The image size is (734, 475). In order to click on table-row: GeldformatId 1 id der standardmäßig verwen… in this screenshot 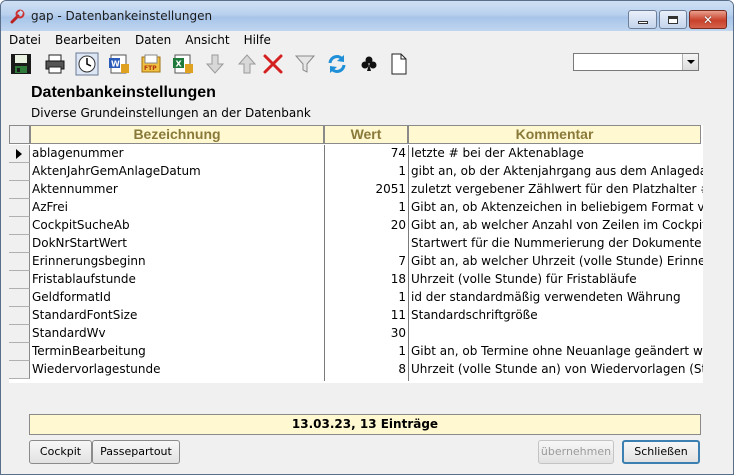, I will do `click(356, 298)`.